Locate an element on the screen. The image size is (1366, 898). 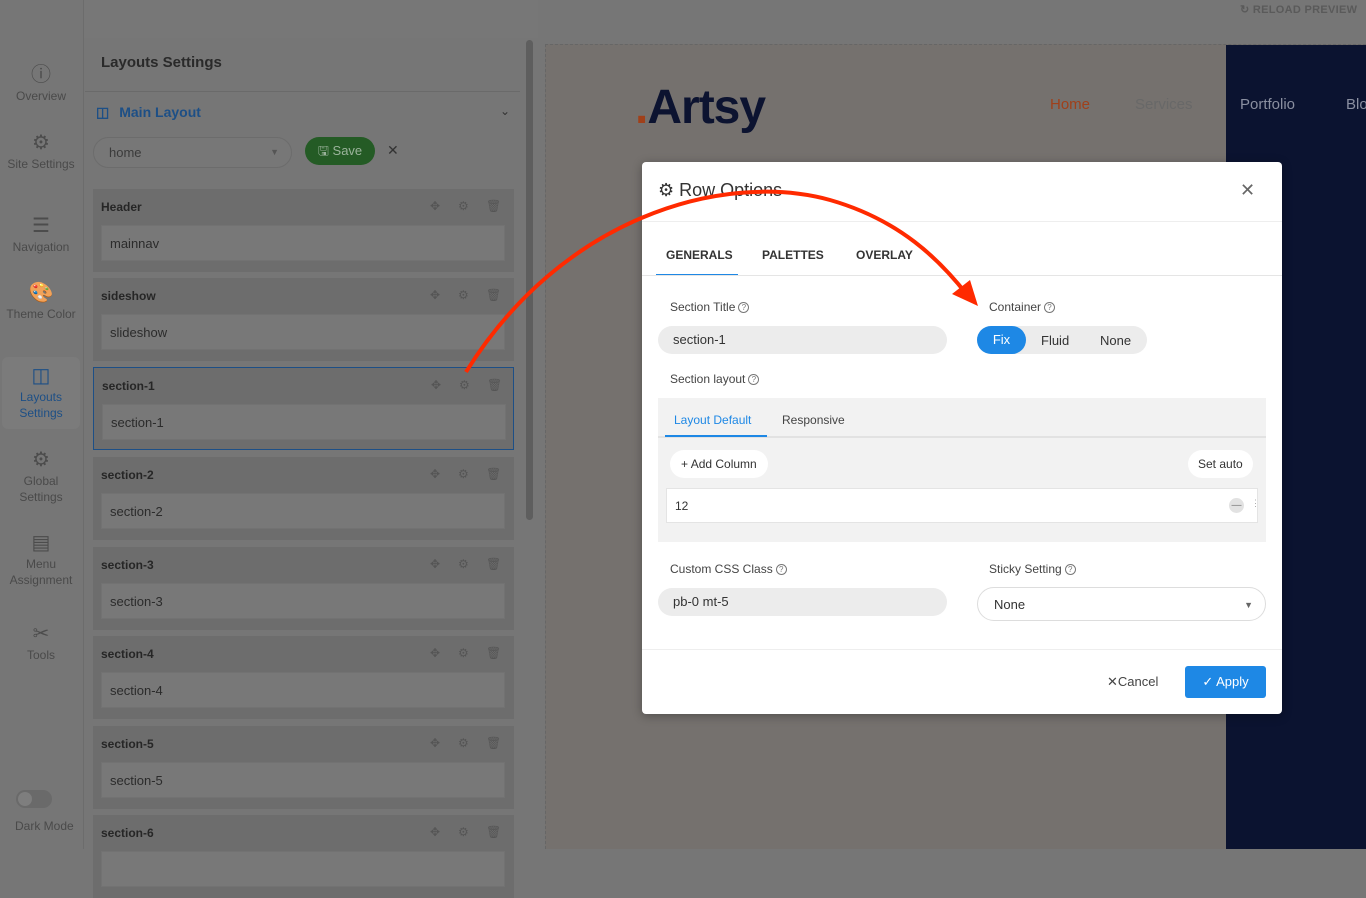
section-card-value: section-4 is located at coordinates (303, 690).